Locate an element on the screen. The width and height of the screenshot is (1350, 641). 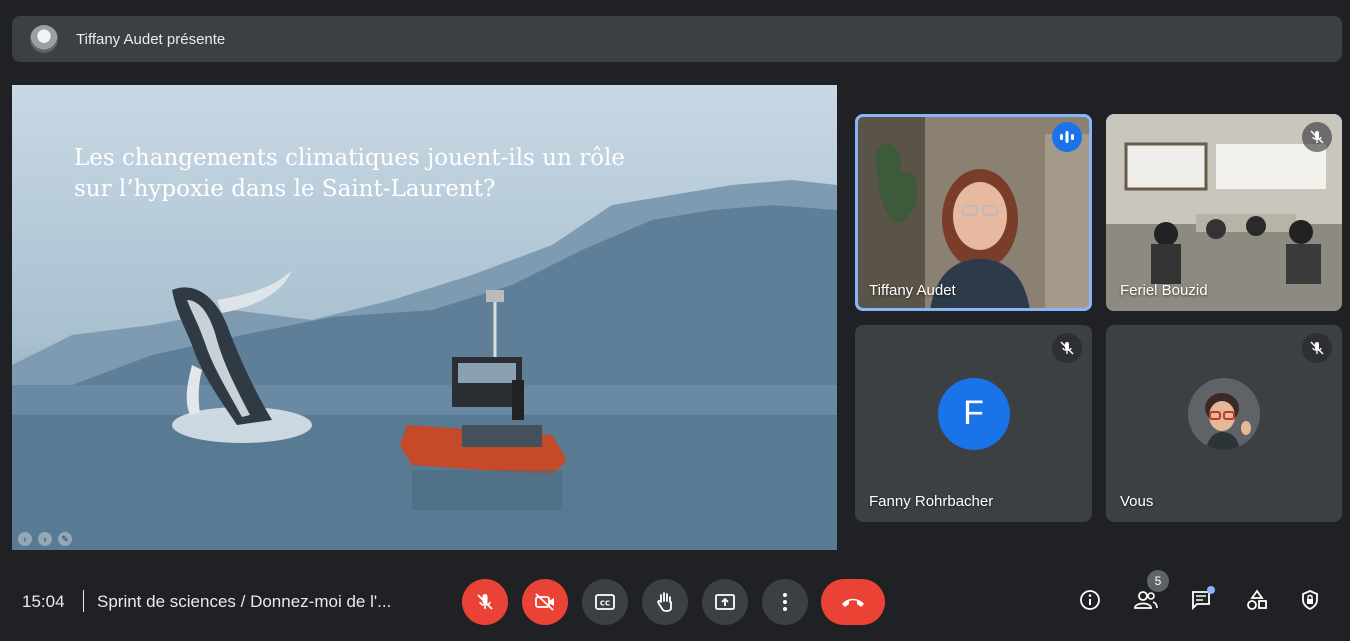
raise-hand-button is located at coordinates (665, 602).